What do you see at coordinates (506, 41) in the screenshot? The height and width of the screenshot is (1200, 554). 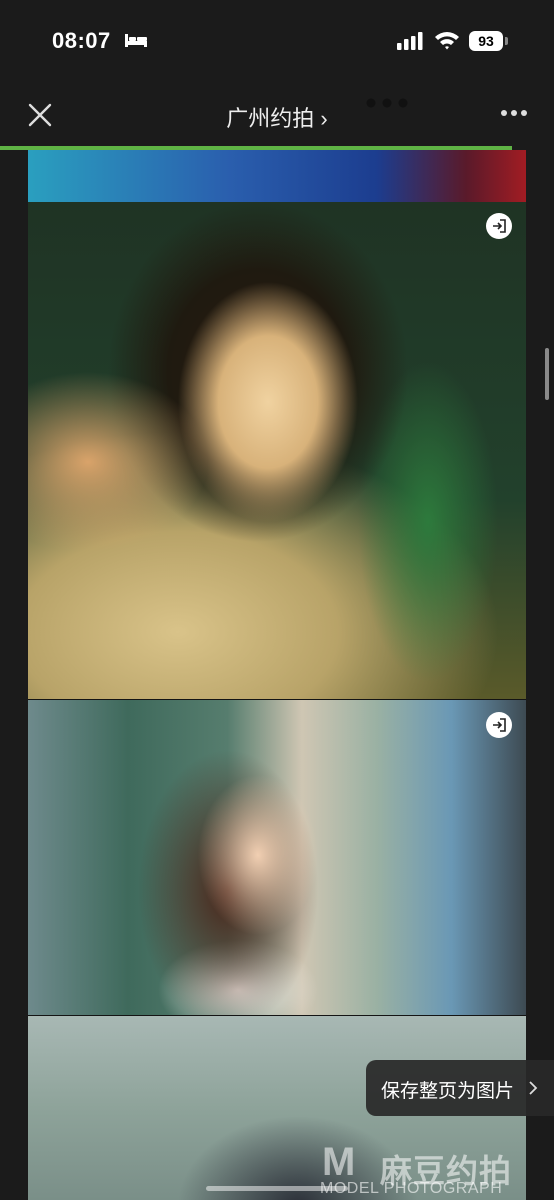 I see `battery-tip` at bounding box center [506, 41].